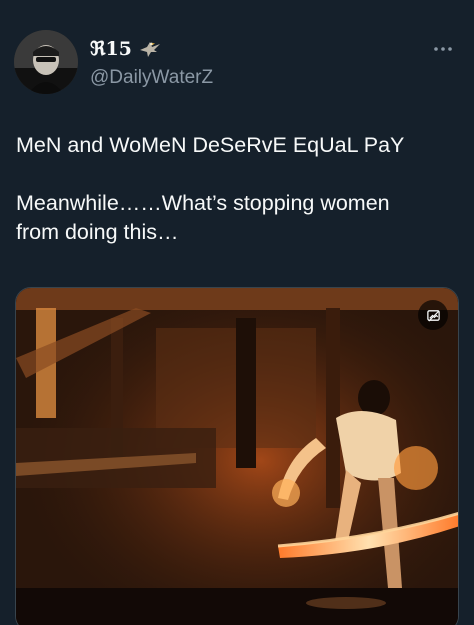 Image resolution: width=474 pixels, height=625 pixels. What do you see at coordinates (151, 78) in the screenshot?
I see `author-handle: @DailyWaterZ` at bounding box center [151, 78].